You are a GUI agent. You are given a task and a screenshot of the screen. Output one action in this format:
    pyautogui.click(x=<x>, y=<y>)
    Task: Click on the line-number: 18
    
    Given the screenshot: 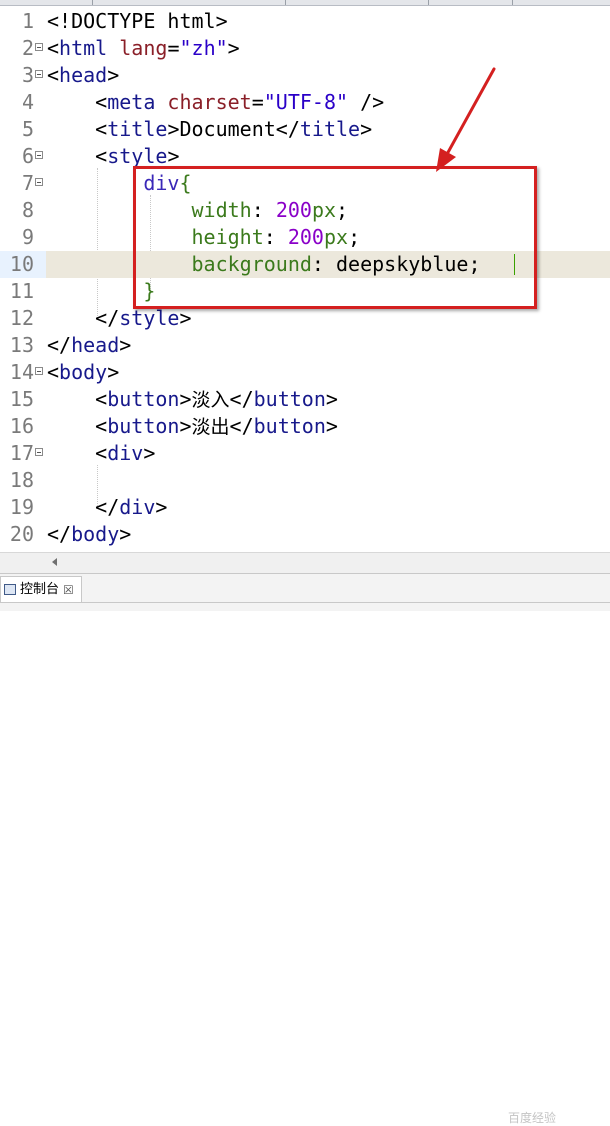 What is the action you would take?
    pyautogui.click(x=21, y=480)
    